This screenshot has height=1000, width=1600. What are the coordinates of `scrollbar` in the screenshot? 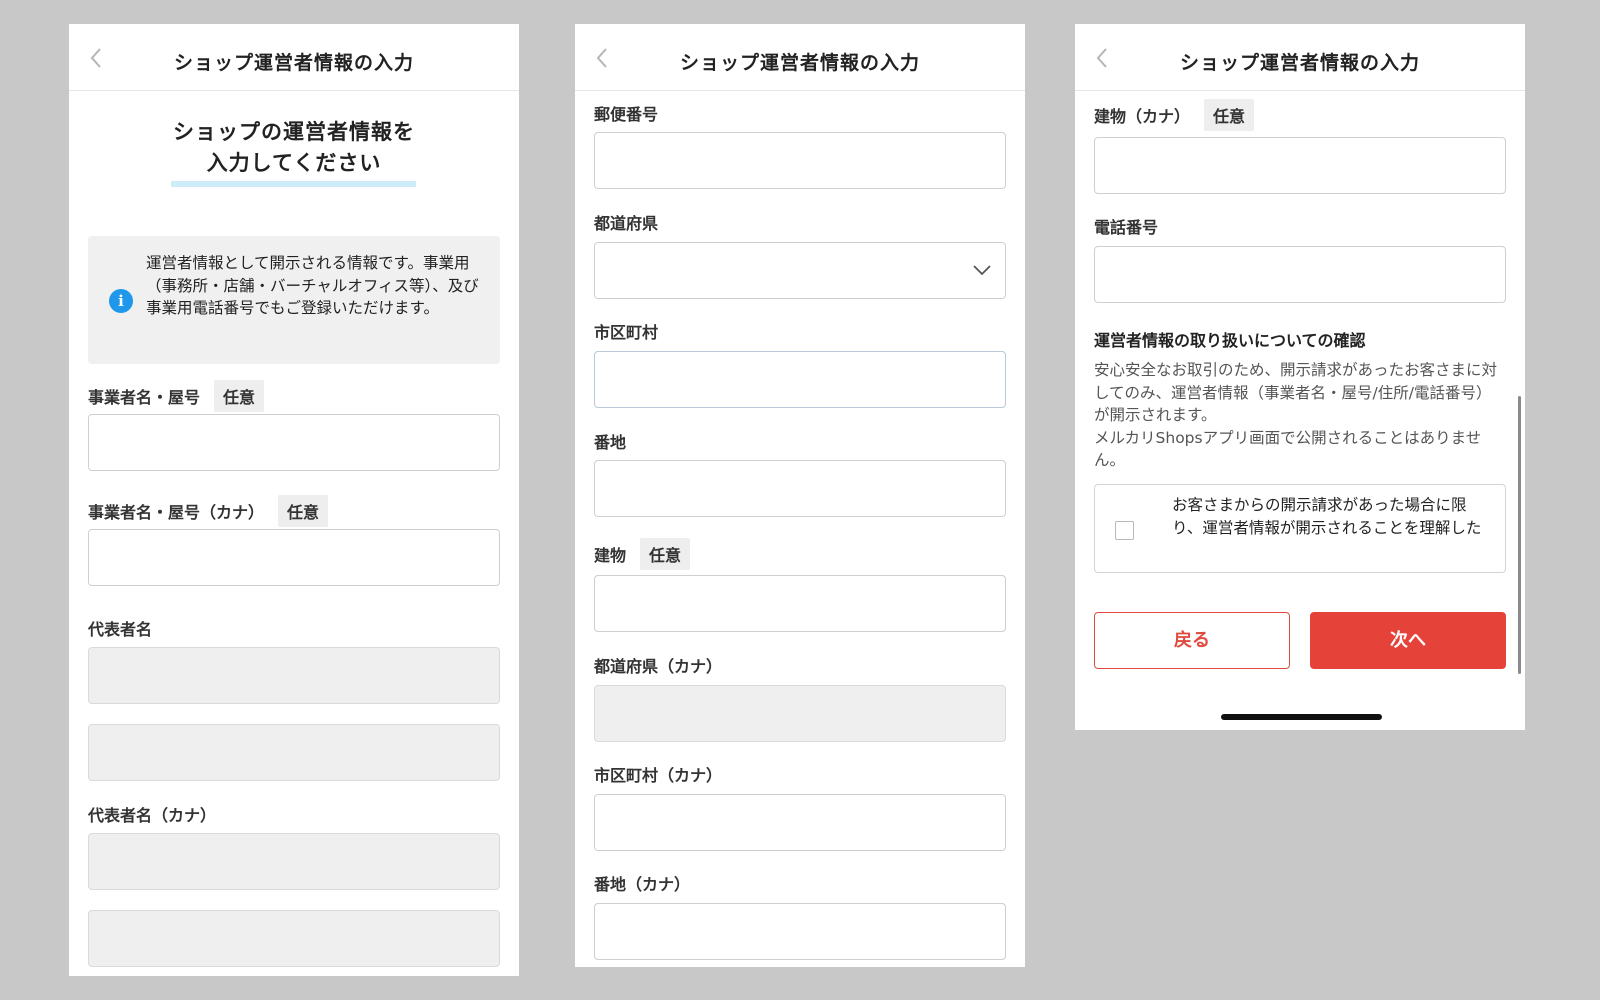 It's located at (1519, 535).